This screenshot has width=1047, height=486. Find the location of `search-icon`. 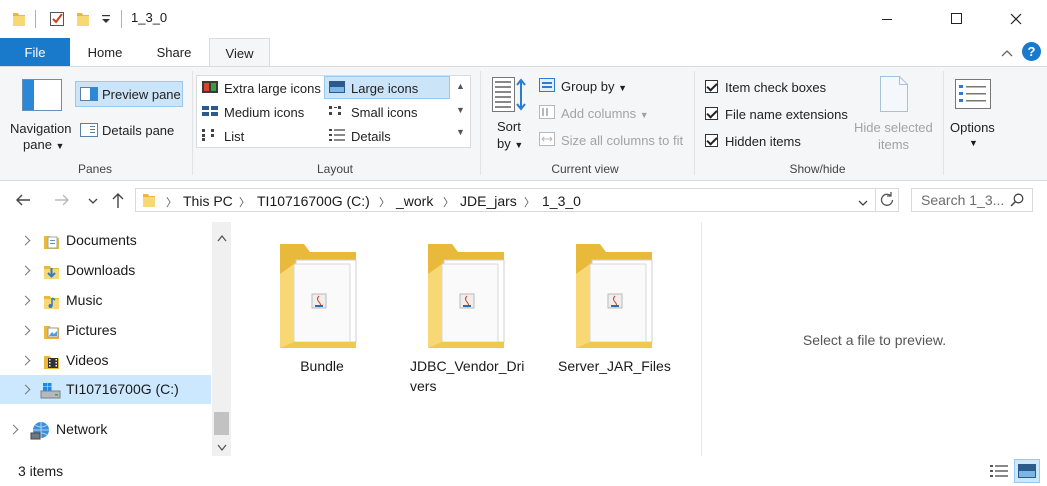

search-icon is located at coordinates (1017, 201).